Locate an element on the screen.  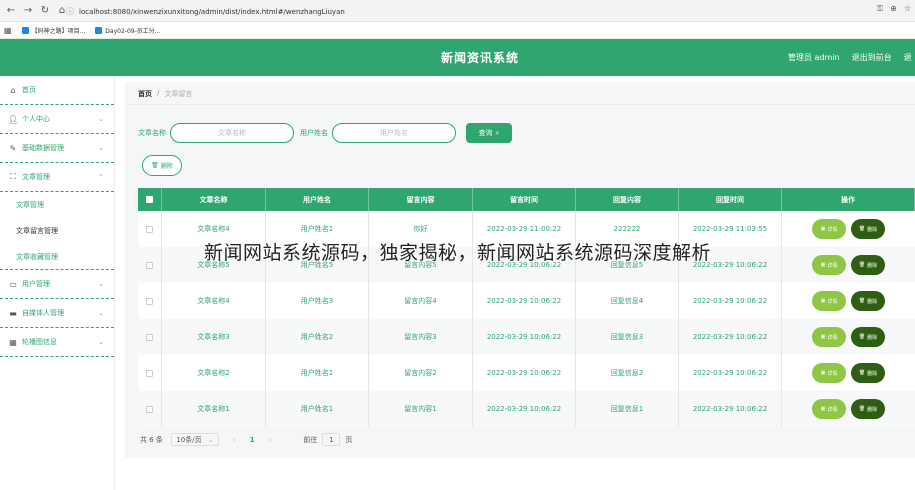
cell-user: 用户姓名3 is located at coordinates (317, 301).